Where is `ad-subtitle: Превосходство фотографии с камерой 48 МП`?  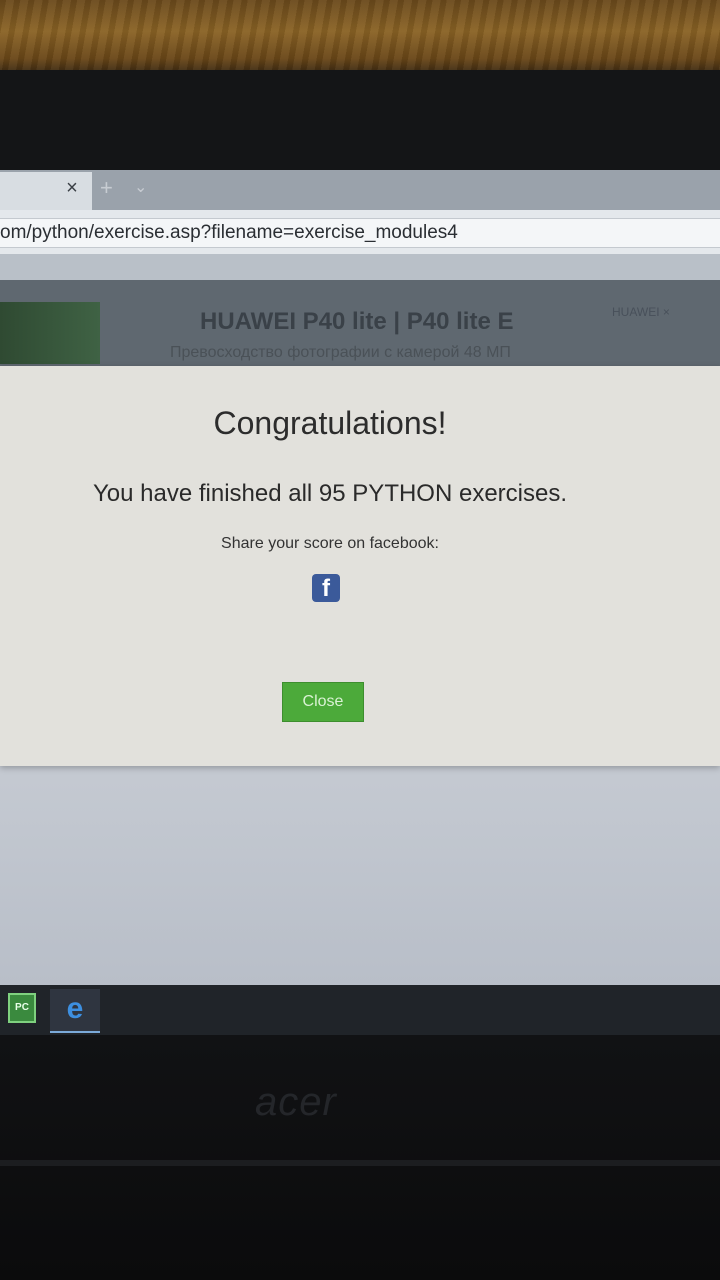 ad-subtitle: Превосходство фотографии с камерой 48 МП is located at coordinates (340, 352).